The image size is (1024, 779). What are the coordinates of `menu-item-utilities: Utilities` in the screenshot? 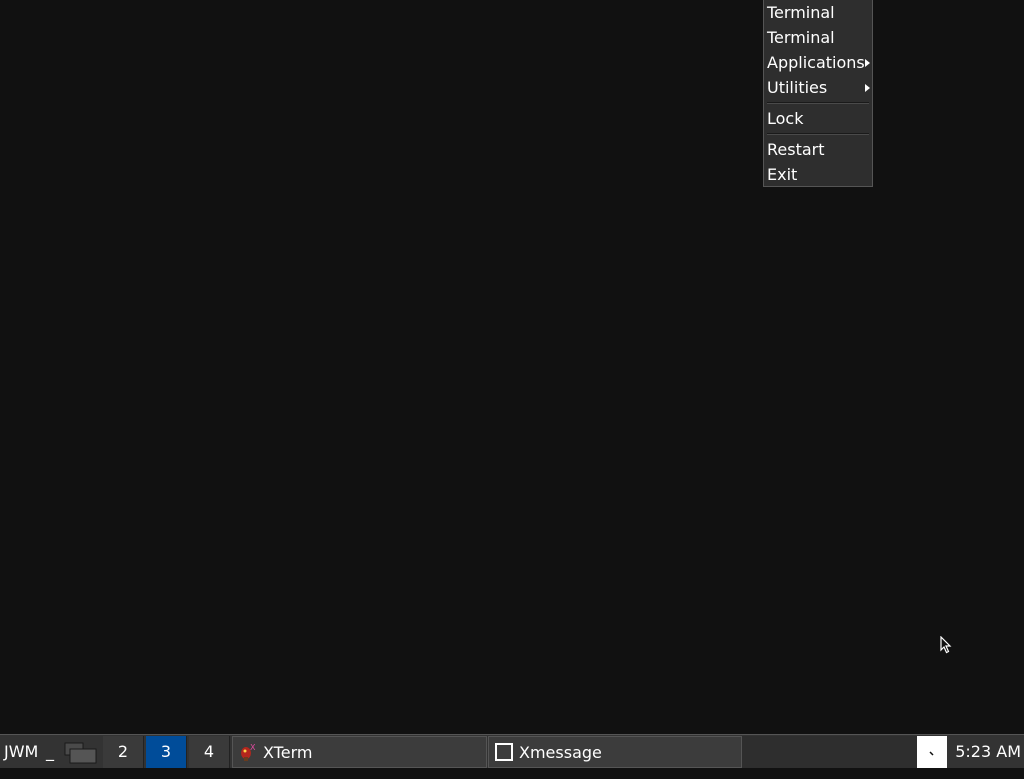 It's located at (818, 87).